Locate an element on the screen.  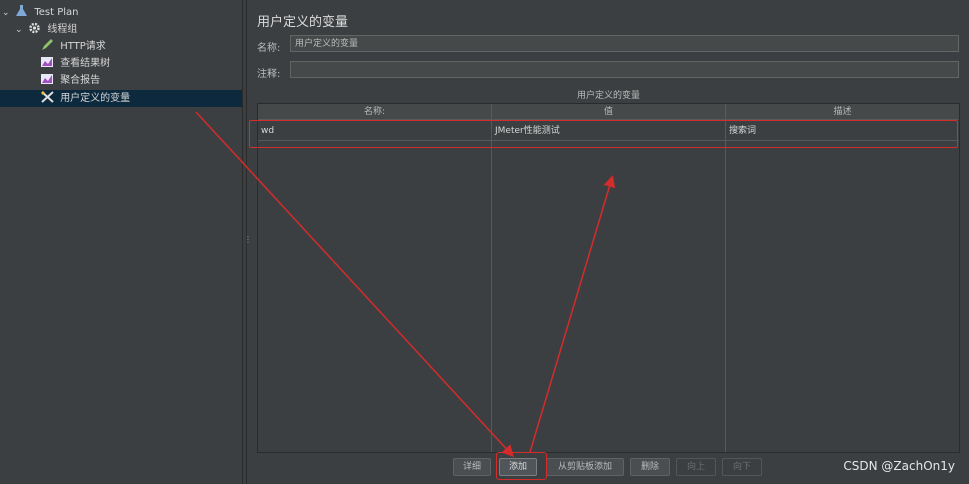
move-down-button: 向下 is located at coordinates (742, 467).